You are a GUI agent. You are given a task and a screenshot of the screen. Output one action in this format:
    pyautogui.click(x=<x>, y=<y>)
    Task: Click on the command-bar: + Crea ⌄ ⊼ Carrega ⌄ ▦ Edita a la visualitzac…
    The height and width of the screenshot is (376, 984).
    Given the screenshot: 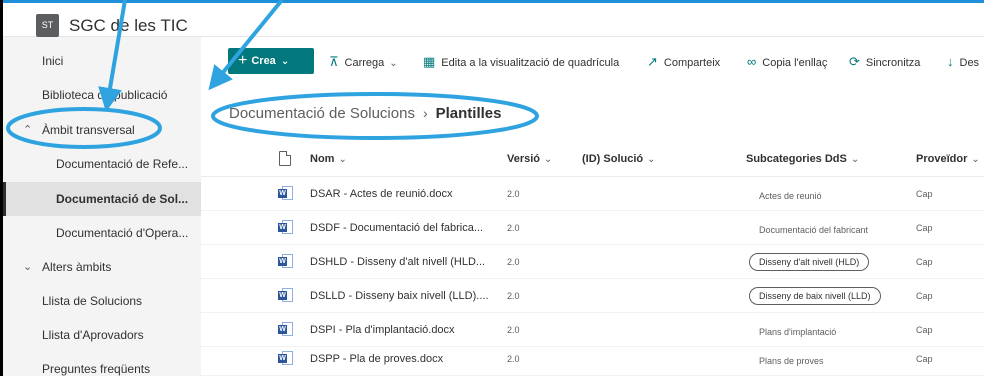 What is the action you would take?
    pyautogui.click(x=592, y=61)
    